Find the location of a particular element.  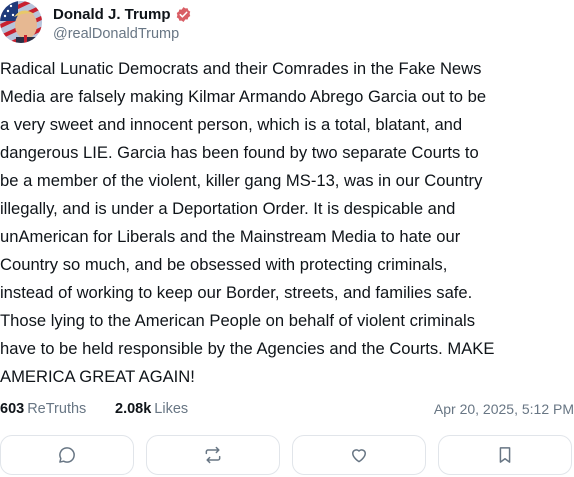

bookmark-icon is located at coordinates (505, 455).